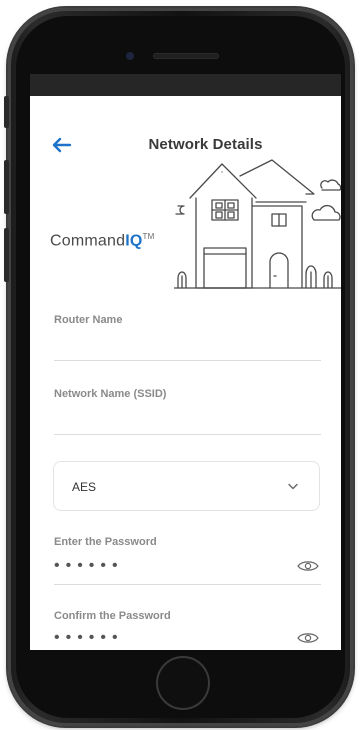  Describe the element at coordinates (187, 412) in the screenshot. I see `network-name-field: Network Name (SSID)` at that location.